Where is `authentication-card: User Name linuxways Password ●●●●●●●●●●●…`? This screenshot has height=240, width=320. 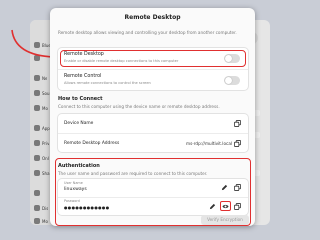
authentication-card: User Name linuxways Password ●●●●●●●●●●●… is located at coordinates (153, 197).